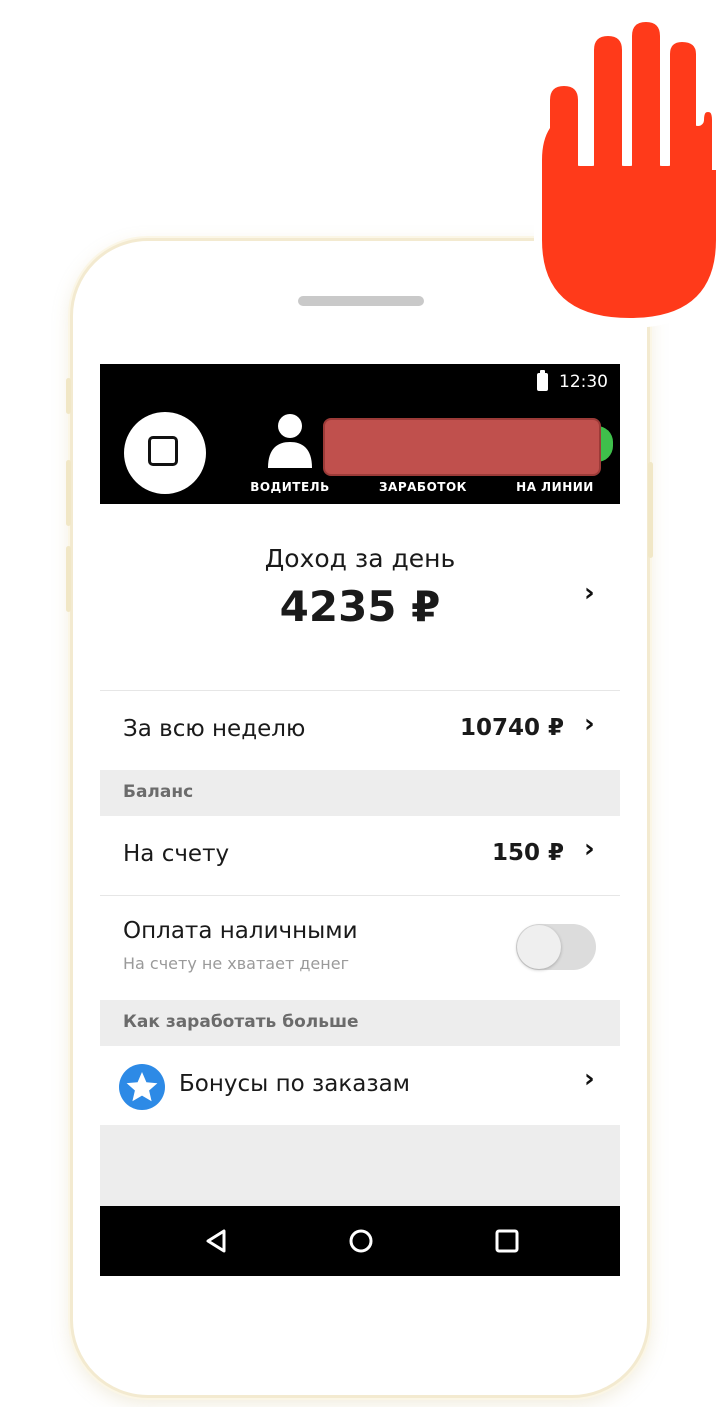 This screenshot has height=1407, width=719. Describe the element at coordinates (217, 1241) in the screenshot. I see `back-icon` at that location.